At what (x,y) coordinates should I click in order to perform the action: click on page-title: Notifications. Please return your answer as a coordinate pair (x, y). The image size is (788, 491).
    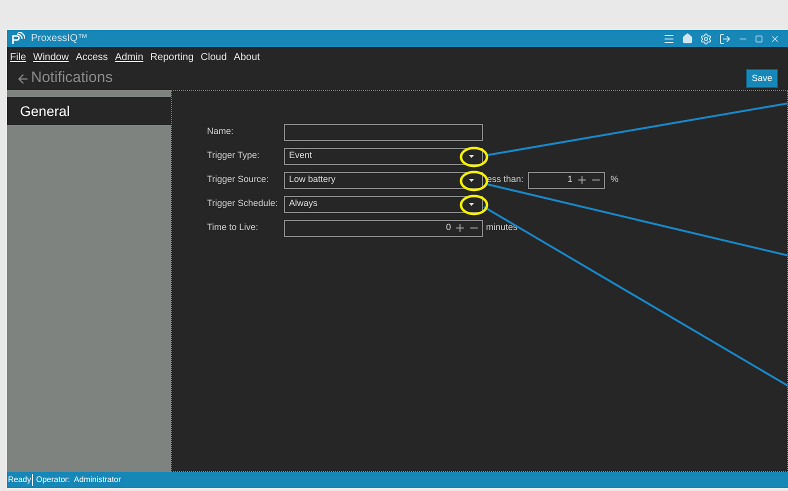
    Looking at the image, I should click on (72, 78).